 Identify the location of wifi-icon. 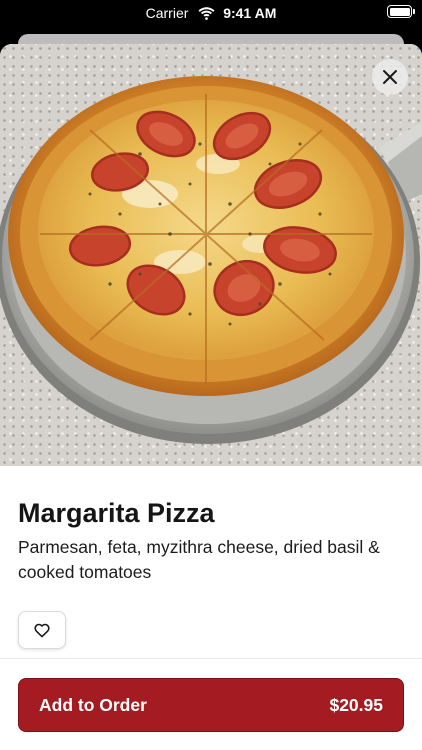
(206, 13).